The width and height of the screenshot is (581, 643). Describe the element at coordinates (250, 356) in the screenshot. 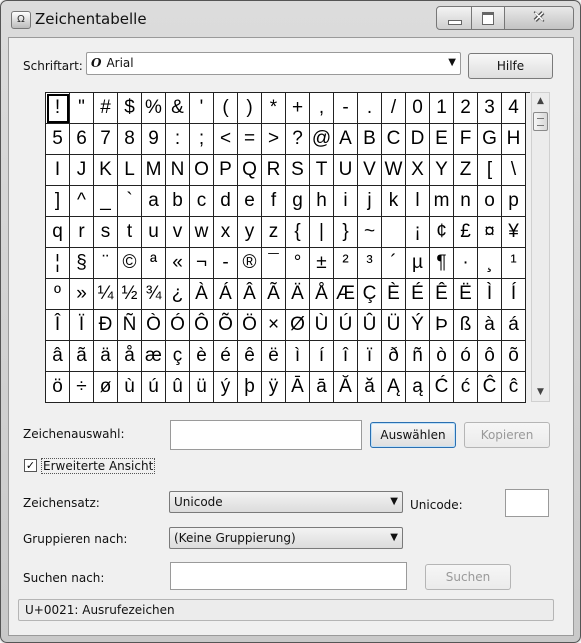

I see `character-cell: ê` at that location.